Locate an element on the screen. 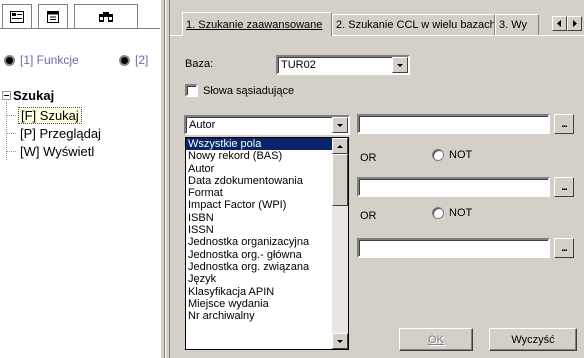  ok-button-label: OK is located at coordinates (436, 339).